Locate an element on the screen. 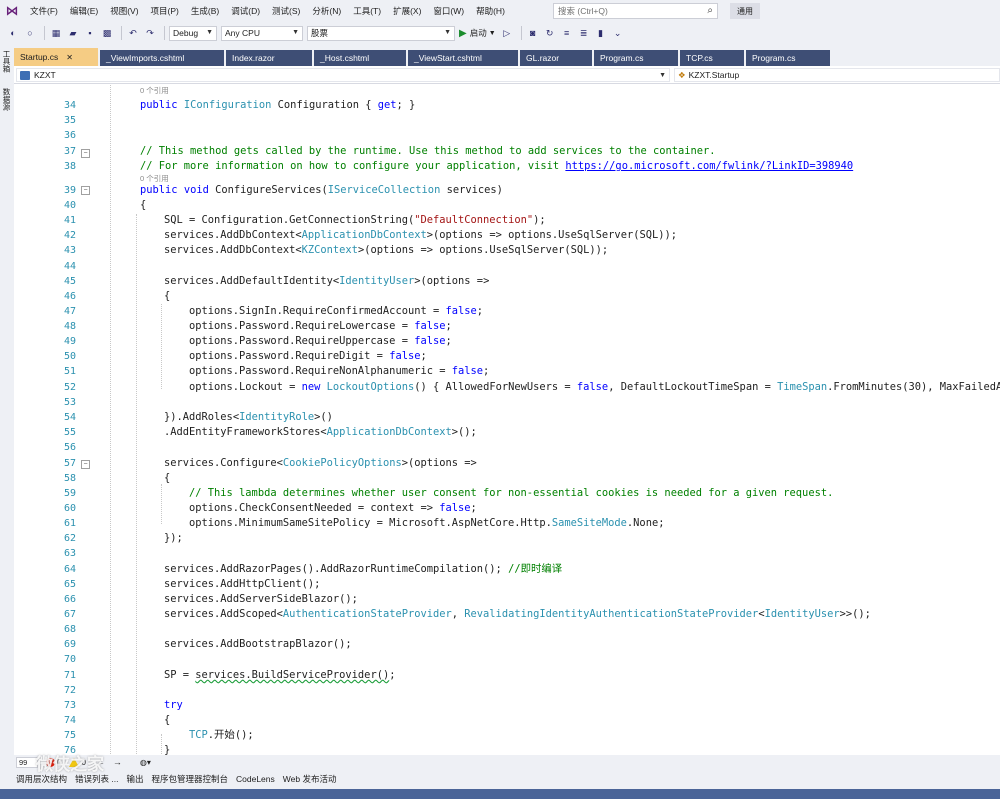  code-line-73: try is located at coordinates (173, 705).